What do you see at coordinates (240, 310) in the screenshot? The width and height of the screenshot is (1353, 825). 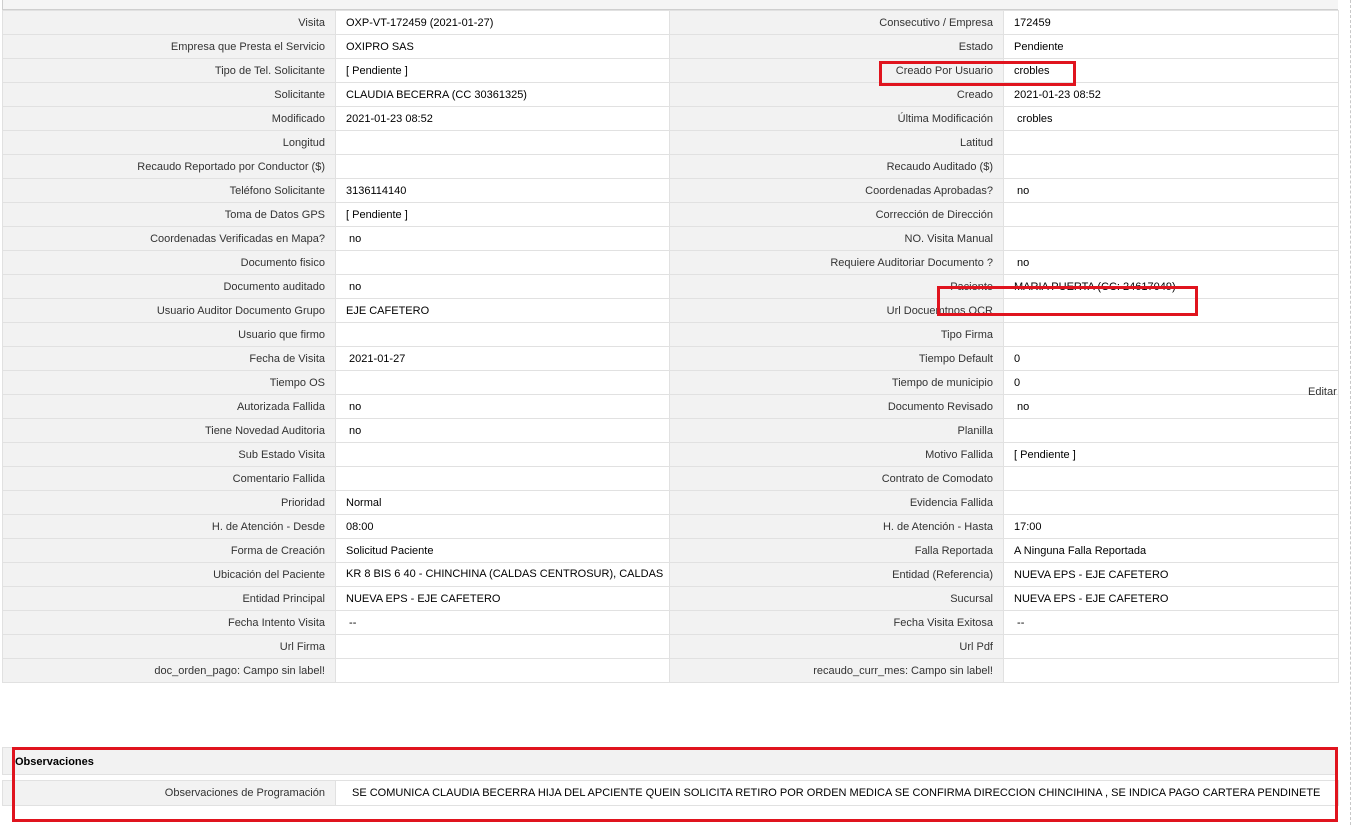 I see `field-label-text: Usuario Auditor Documento Grupo` at bounding box center [240, 310].